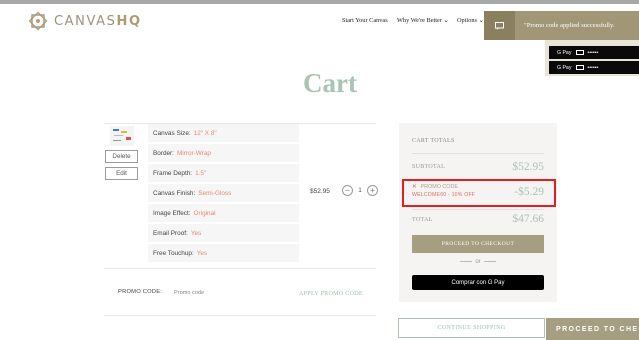 The image size is (639, 340). I want to click on option-value: 1.5", so click(201, 173).